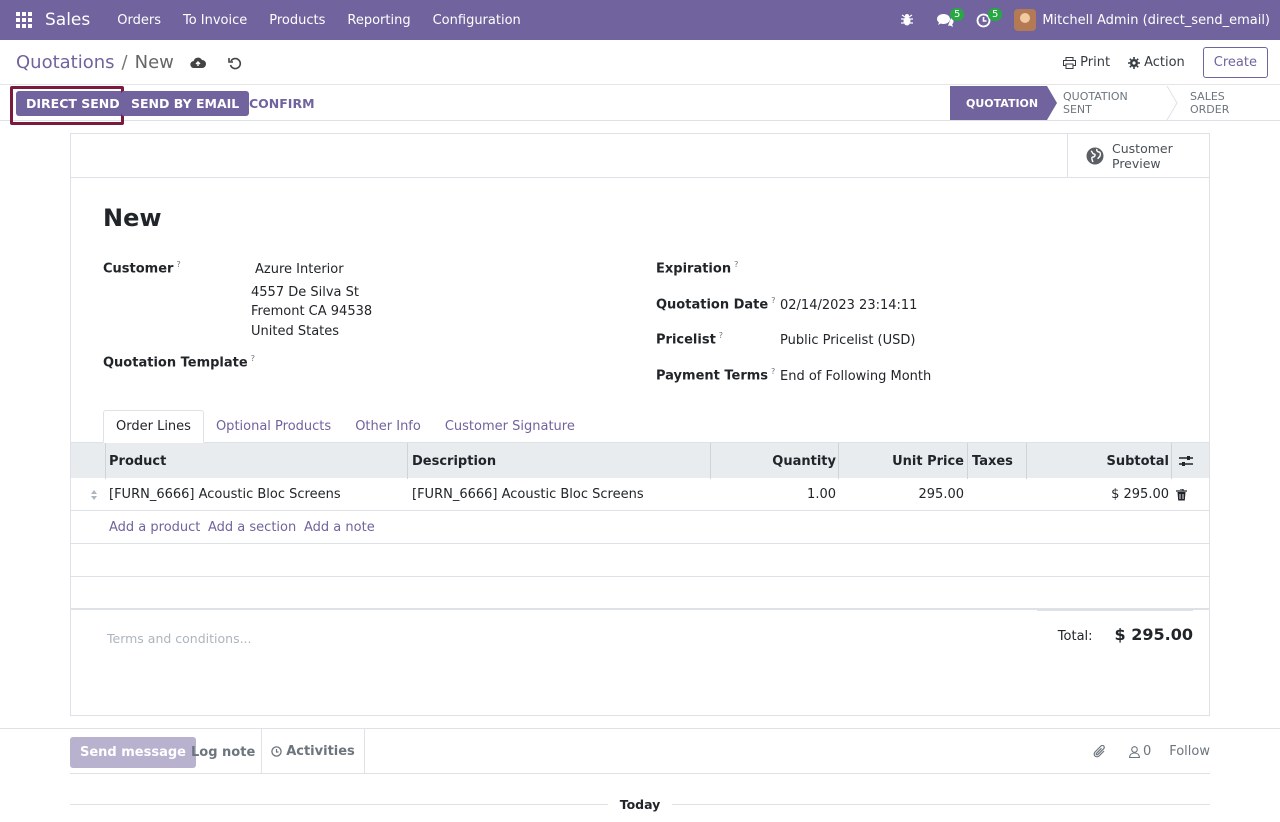 This screenshot has width=1280, height=822. What do you see at coordinates (716, 304) in the screenshot?
I see `quotation-date-label: Quotation Date?` at bounding box center [716, 304].